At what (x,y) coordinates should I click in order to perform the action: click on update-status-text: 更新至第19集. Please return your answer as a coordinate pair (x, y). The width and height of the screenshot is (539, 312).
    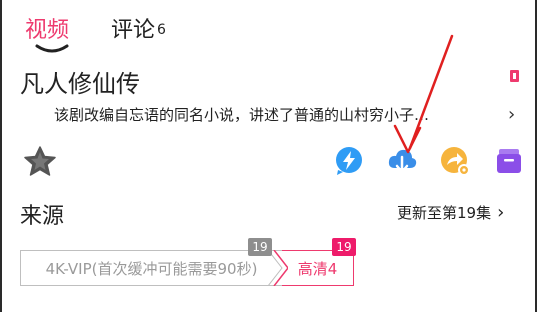
    Looking at the image, I should click on (444, 213).